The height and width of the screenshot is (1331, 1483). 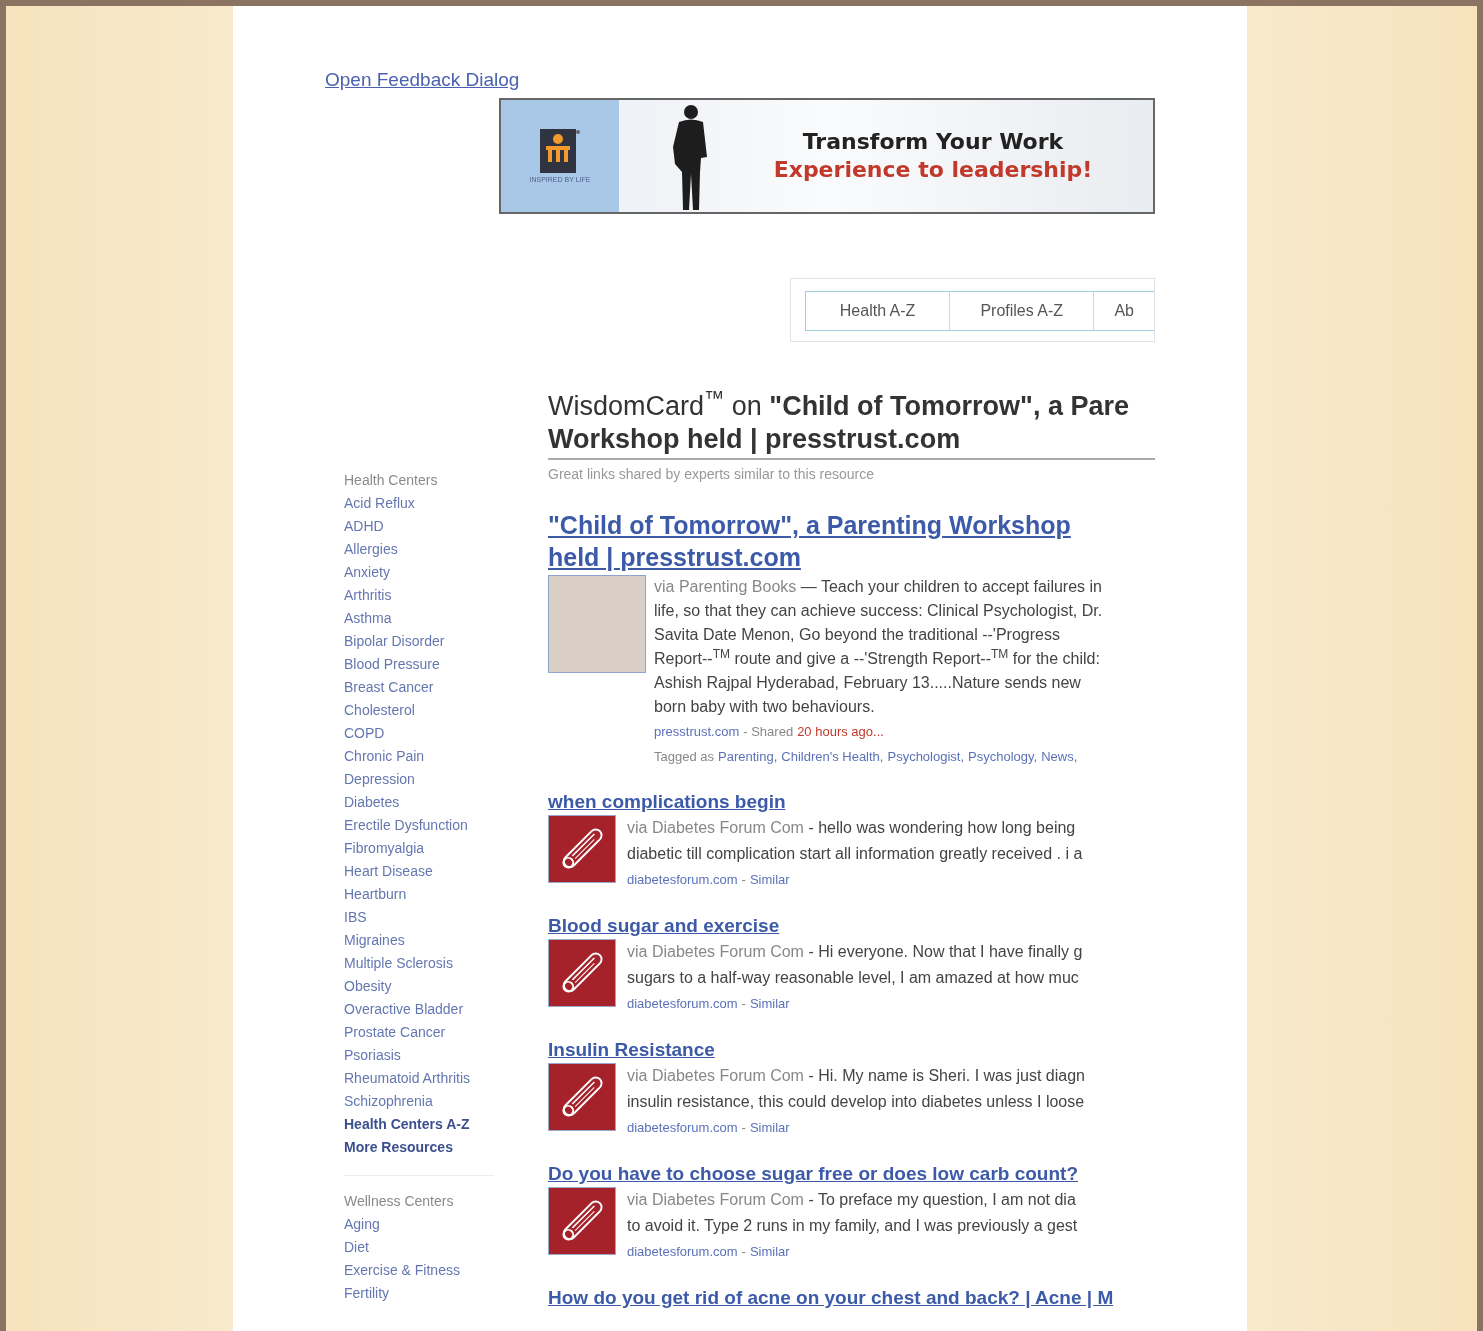 I want to click on result-title-link: Blood sugar and exercise, so click(x=664, y=926).